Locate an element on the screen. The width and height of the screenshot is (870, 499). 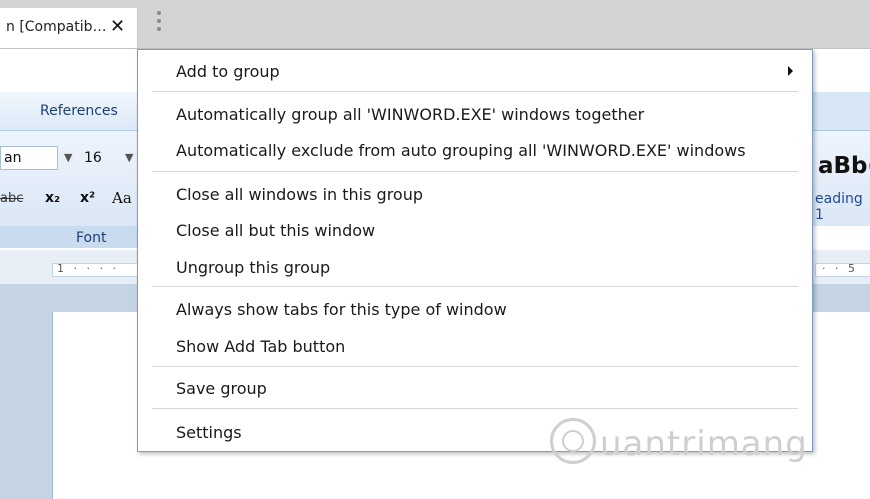
more-options-icon is located at coordinates (159, 24).